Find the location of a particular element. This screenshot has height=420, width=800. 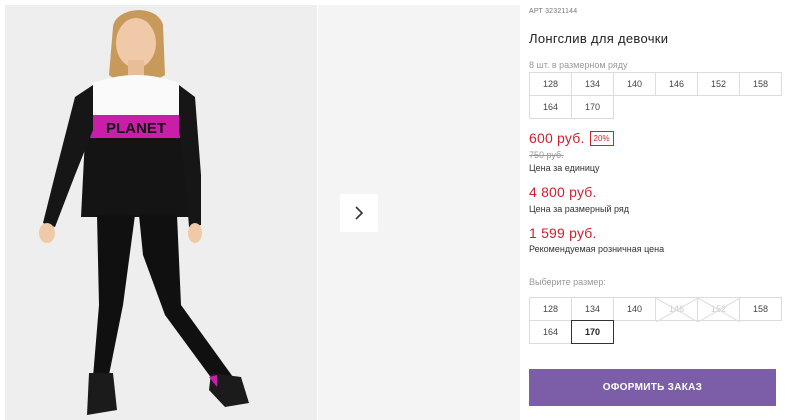

size-row-cell: 170 is located at coordinates (592, 107).